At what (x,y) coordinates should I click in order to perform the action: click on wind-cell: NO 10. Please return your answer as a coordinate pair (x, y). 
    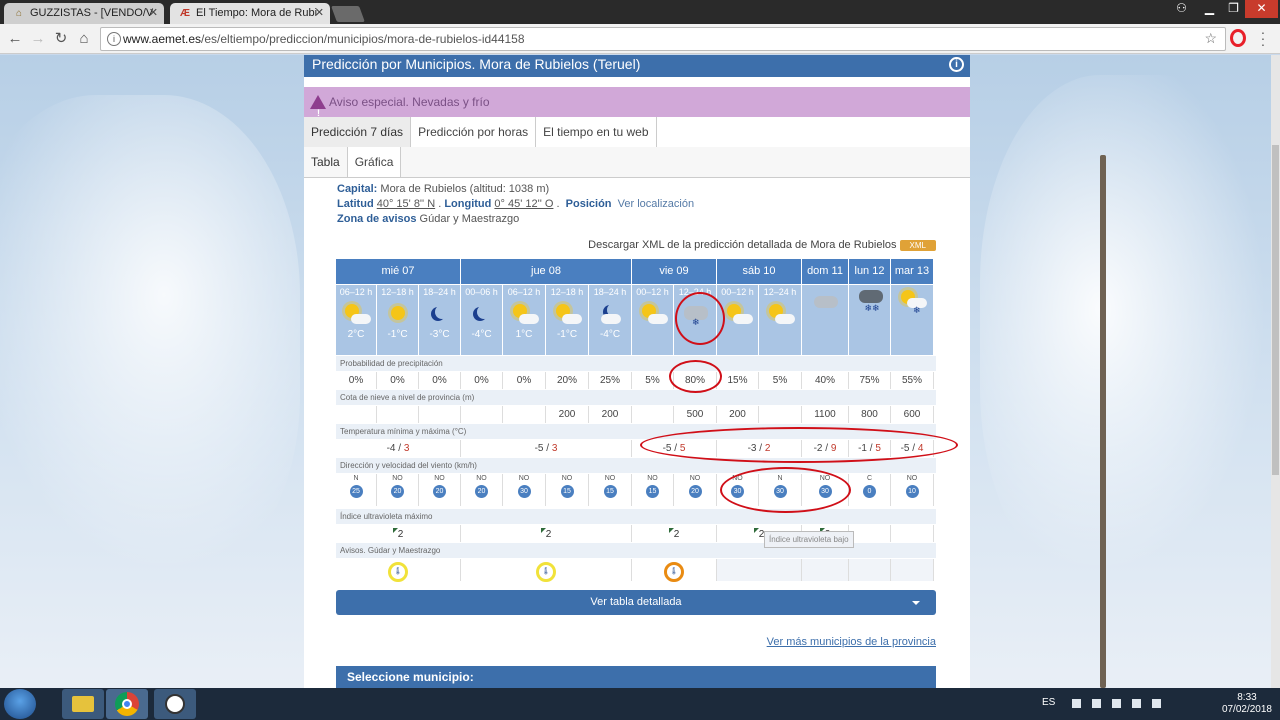
    Looking at the image, I should click on (912, 490).